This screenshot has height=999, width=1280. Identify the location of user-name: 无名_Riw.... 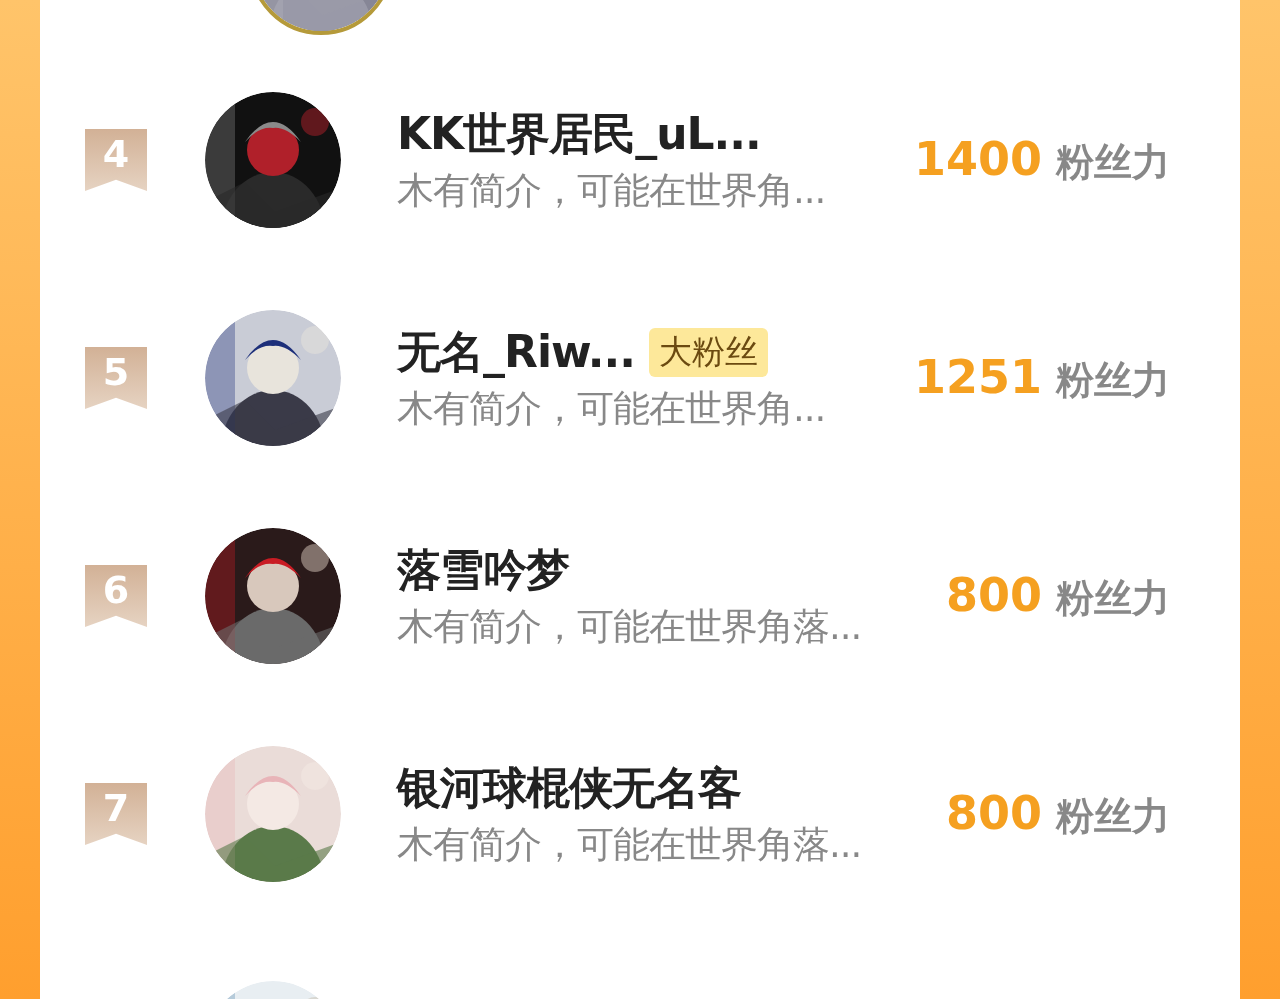
(516, 352).